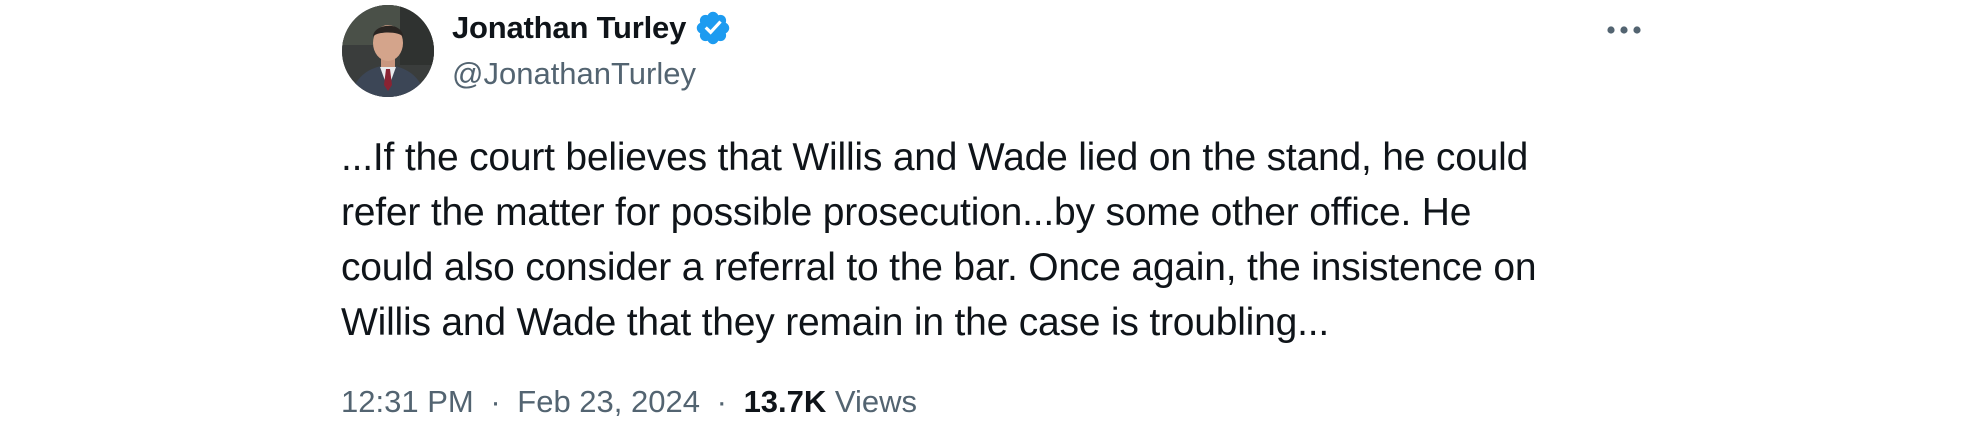 The width and height of the screenshot is (1986, 436). What do you see at coordinates (713, 28) in the screenshot?
I see `verified-badge-icon` at bounding box center [713, 28].